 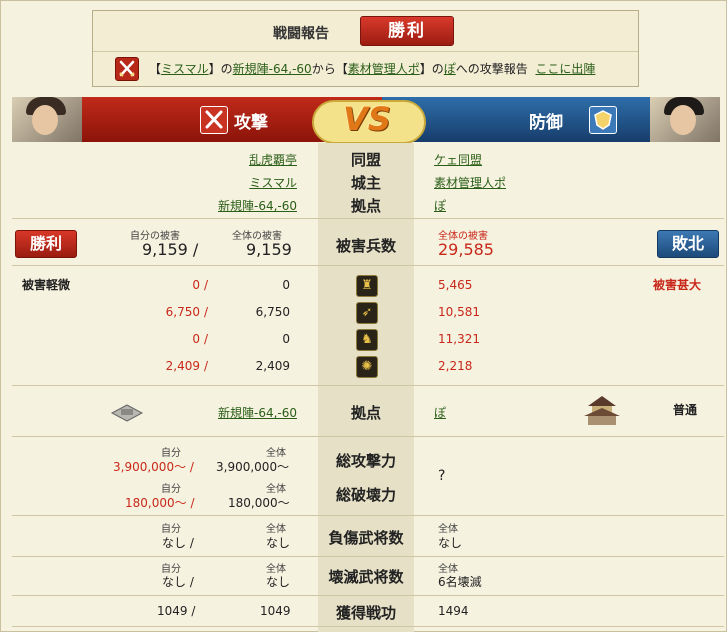 What do you see at coordinates (546, 123) in the screenshot?
I see `defense-label: 防御` at bounding box center [546, 123].